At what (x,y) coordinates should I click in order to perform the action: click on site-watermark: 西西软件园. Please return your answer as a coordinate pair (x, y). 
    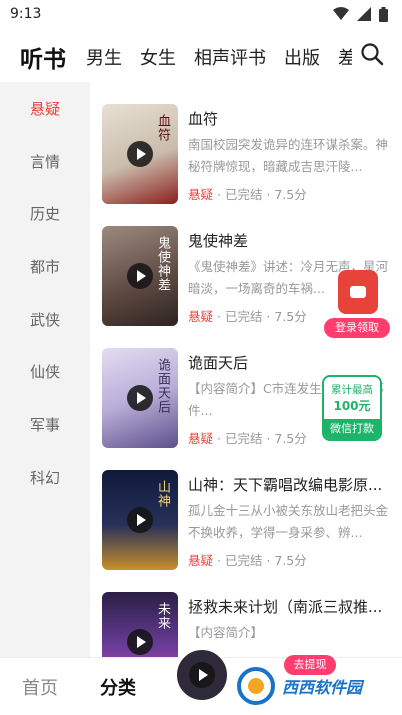
    Looking at the image, I should click on (316, 686).